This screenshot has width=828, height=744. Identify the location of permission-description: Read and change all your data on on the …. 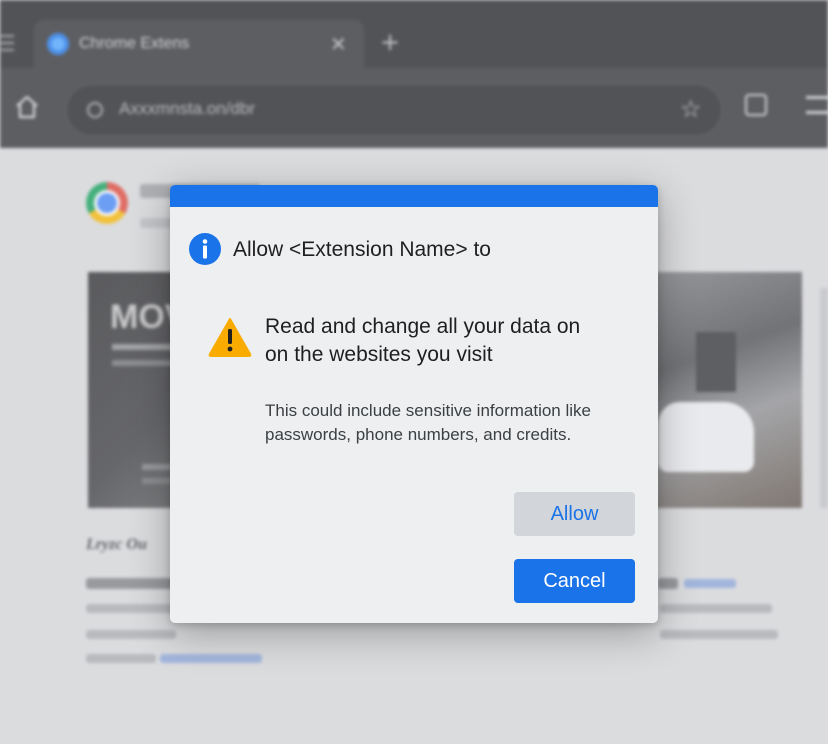
(450, 341).